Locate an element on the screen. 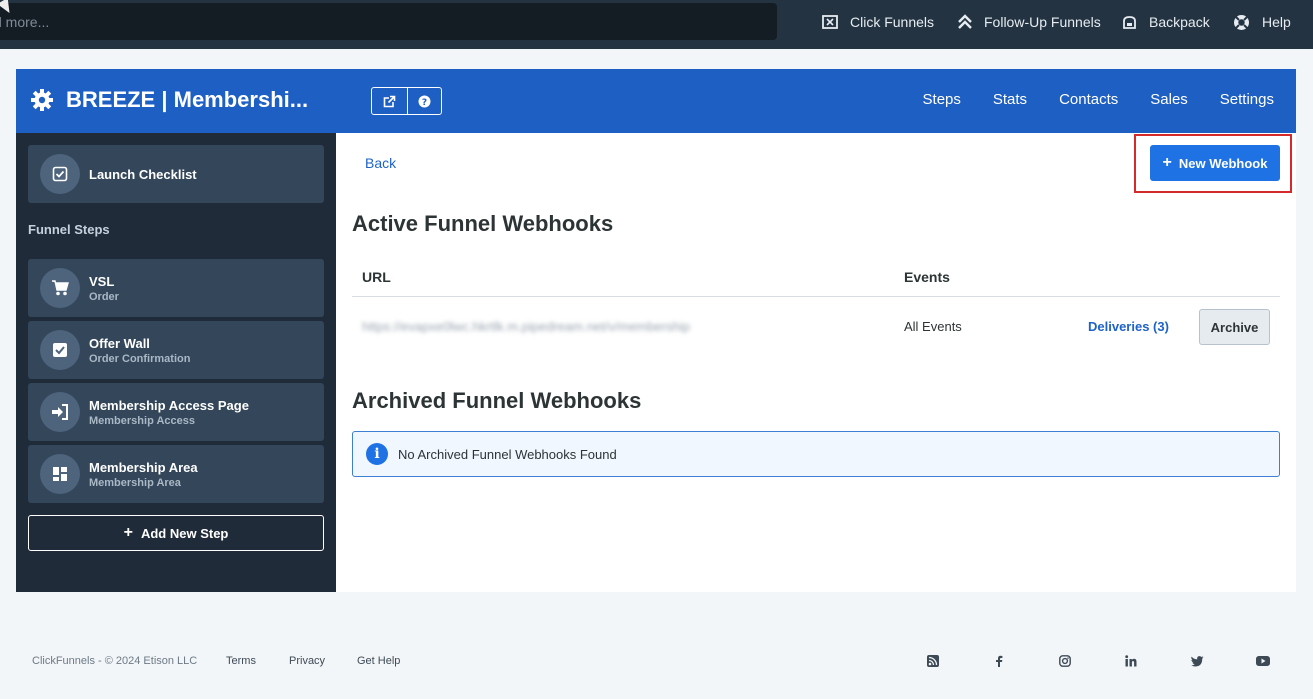 This screenshot has height=699, width=1313. checkbox-icon is located at coordinates (60, 350).